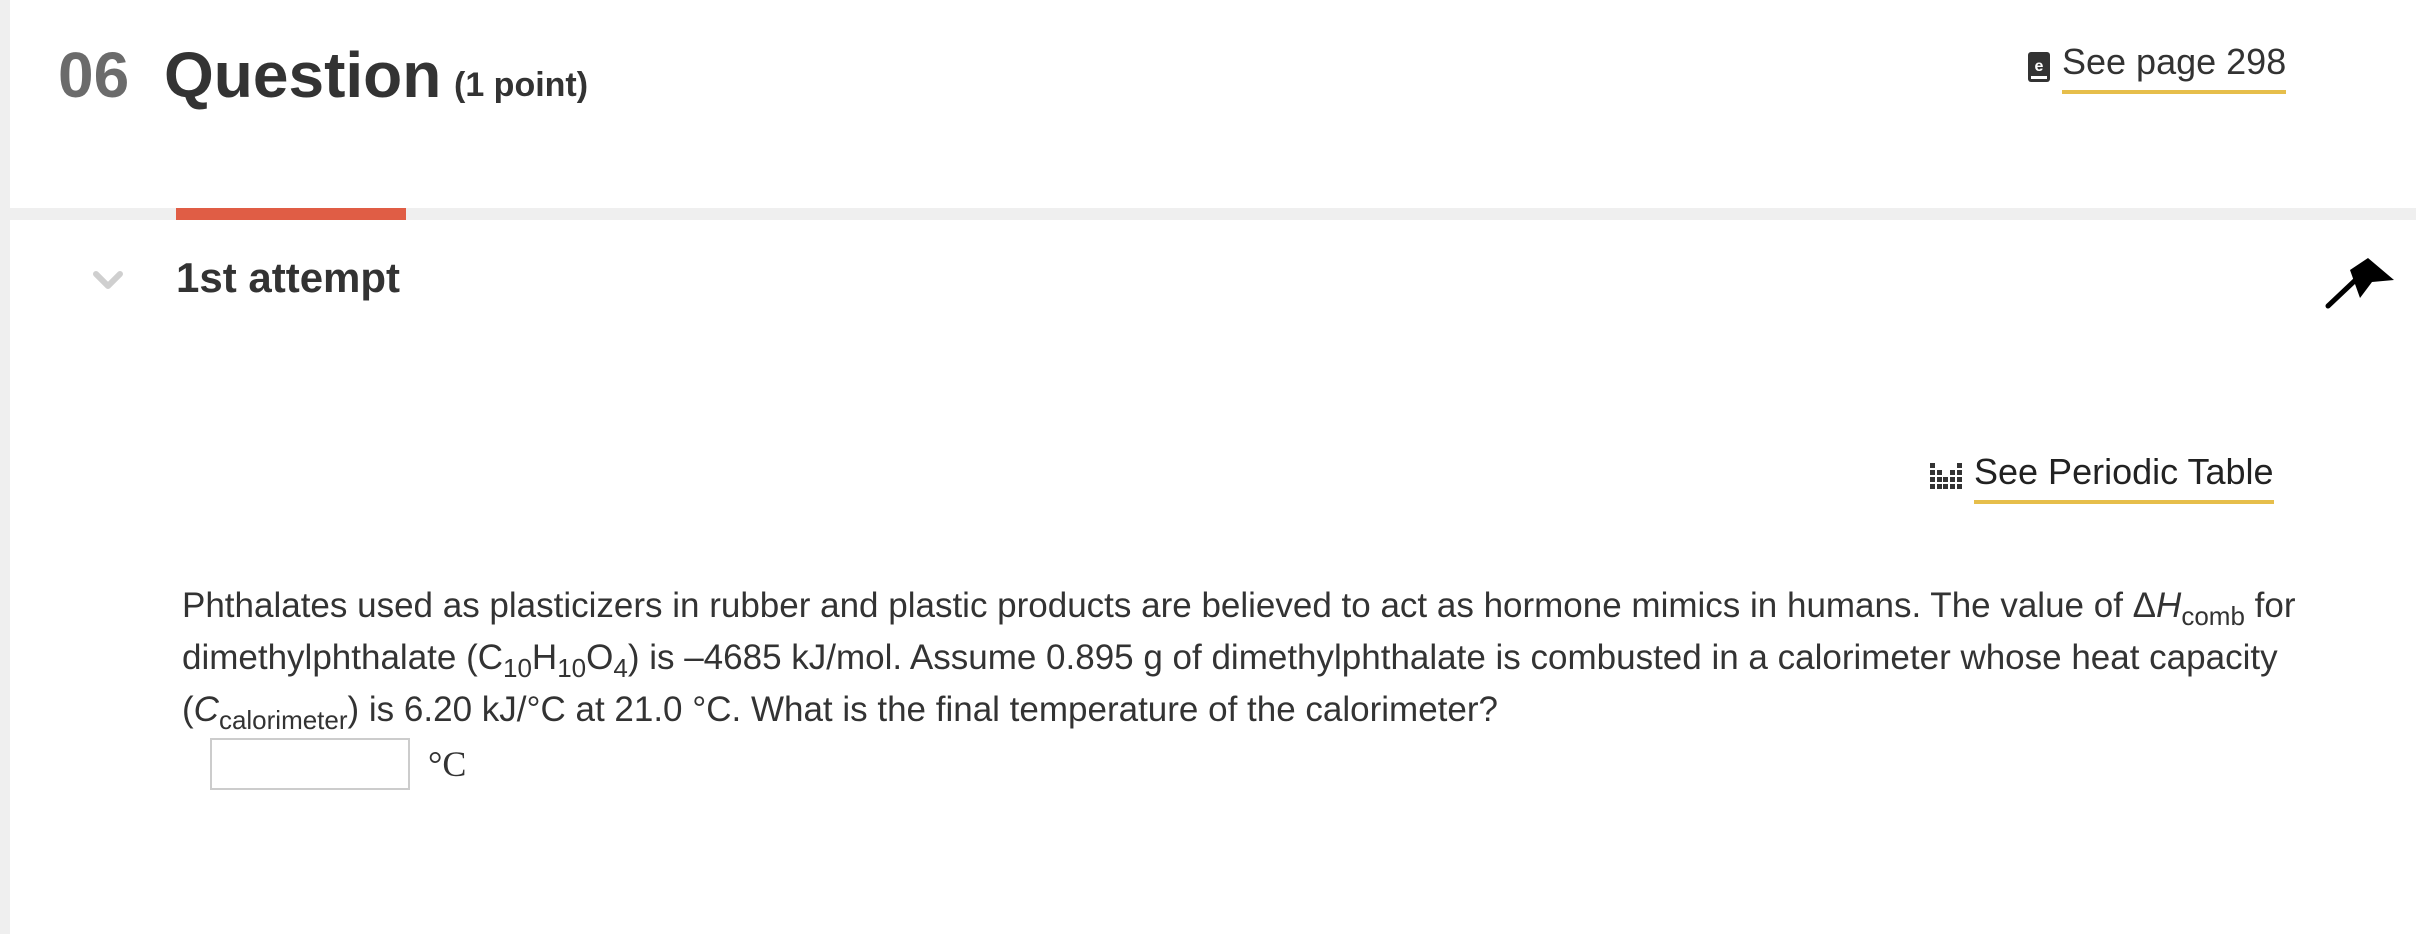  I want to click on ebook-icon: e, so click(2039, 67).